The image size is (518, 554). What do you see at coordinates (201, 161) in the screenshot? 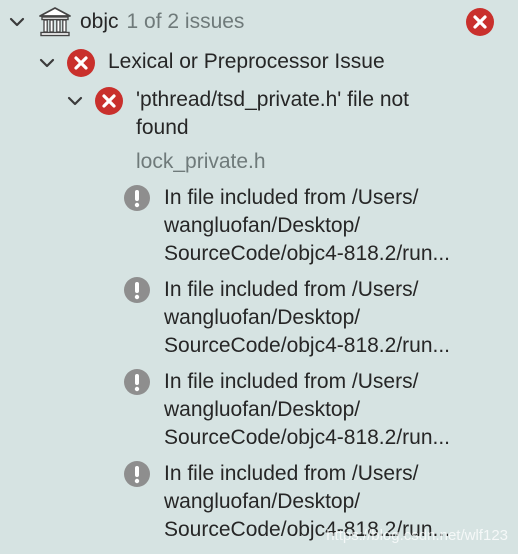
I see `error-file-name: lock_private.h` at bounding box center [201, 161].